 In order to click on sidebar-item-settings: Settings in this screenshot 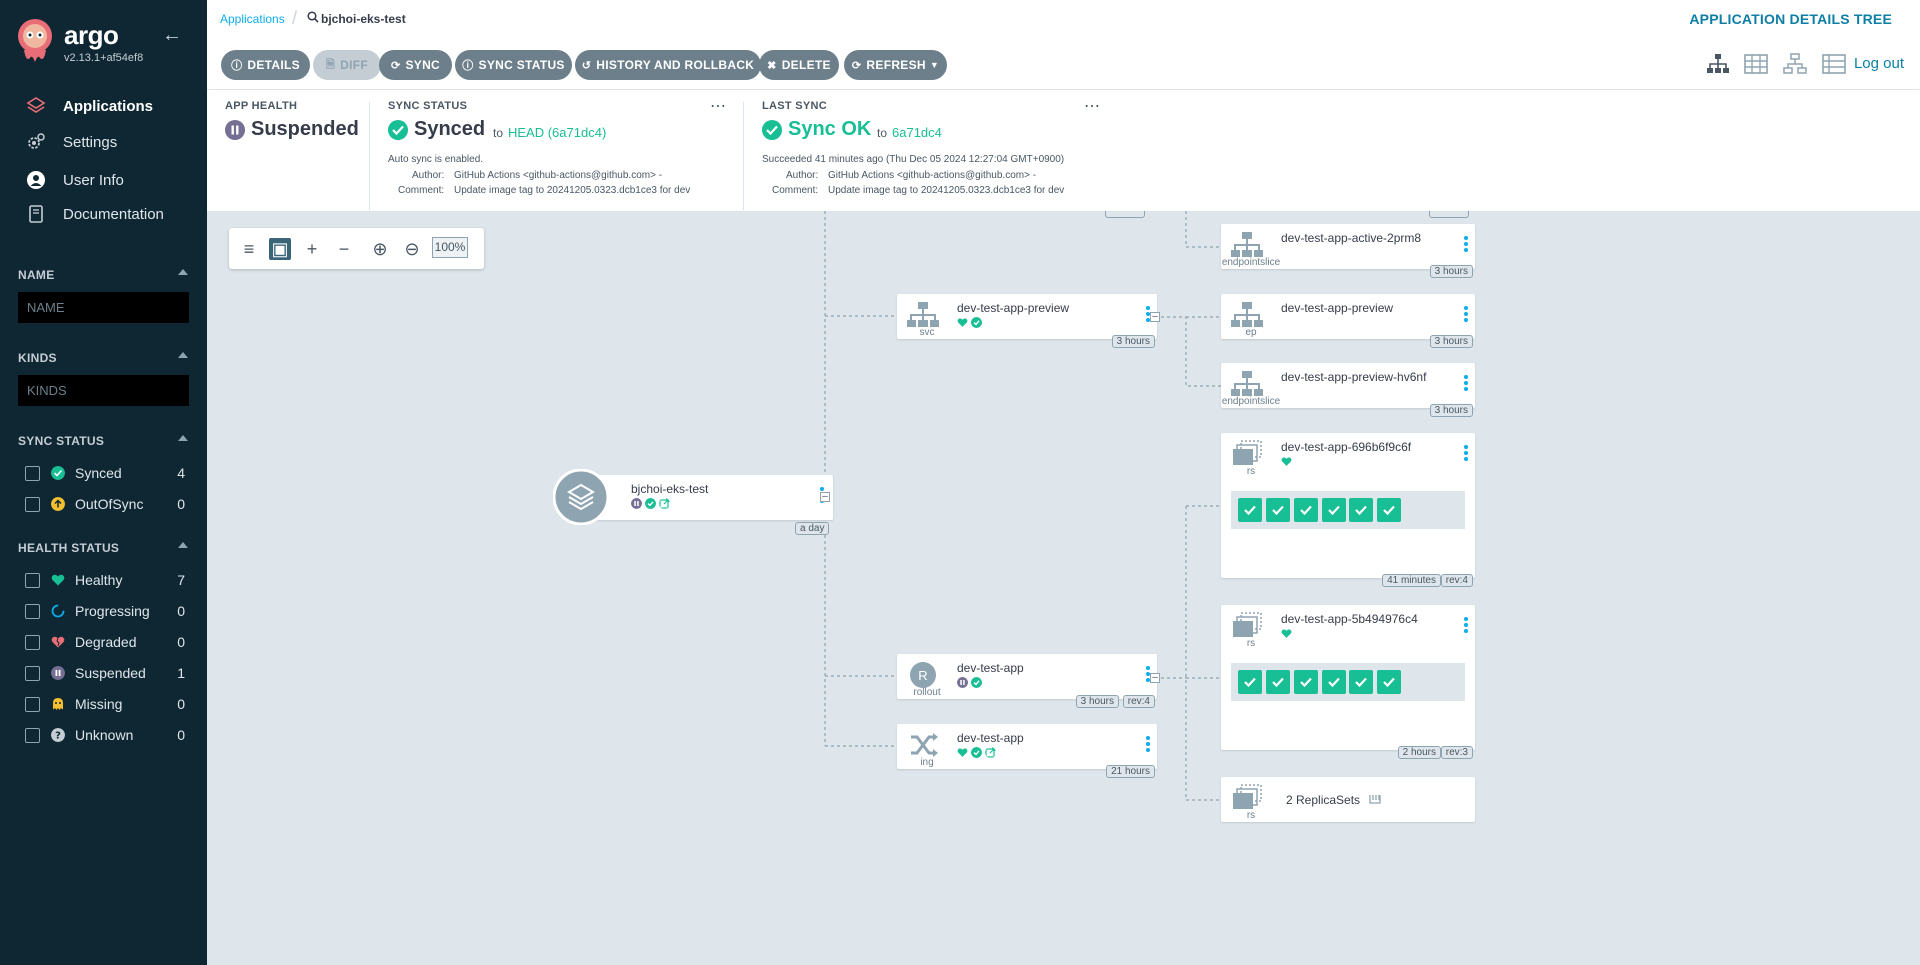, I will do `click(103, 142)`.